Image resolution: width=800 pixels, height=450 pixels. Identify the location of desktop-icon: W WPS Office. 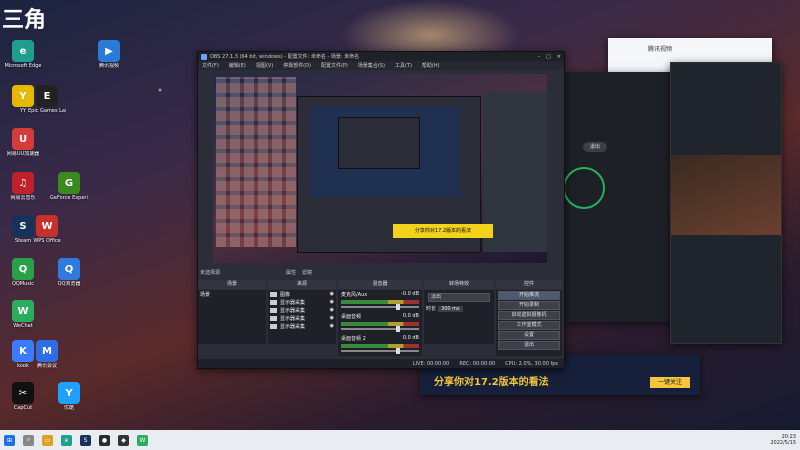
(47, 229).